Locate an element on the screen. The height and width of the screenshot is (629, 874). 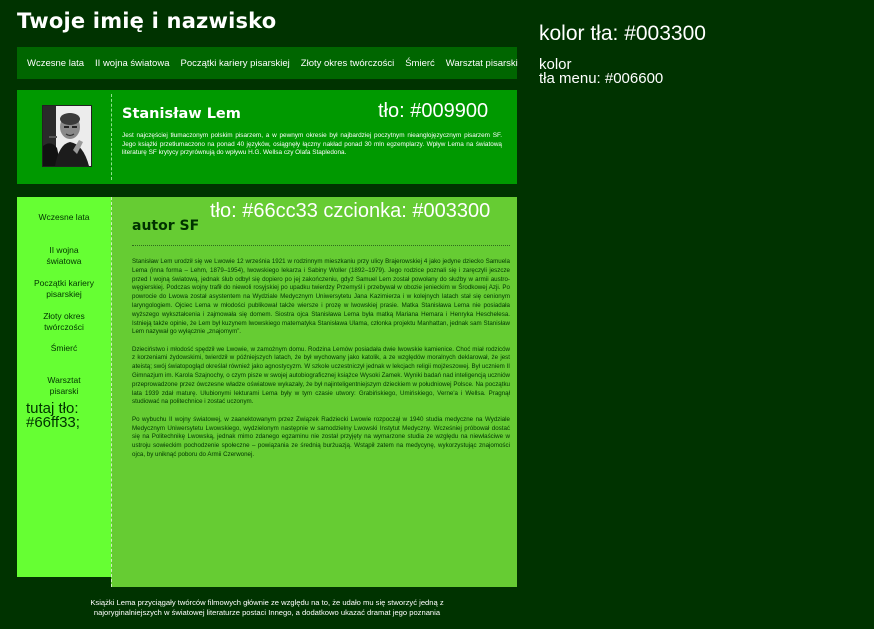
author-portrait-image is located at coordinates (67, 136).